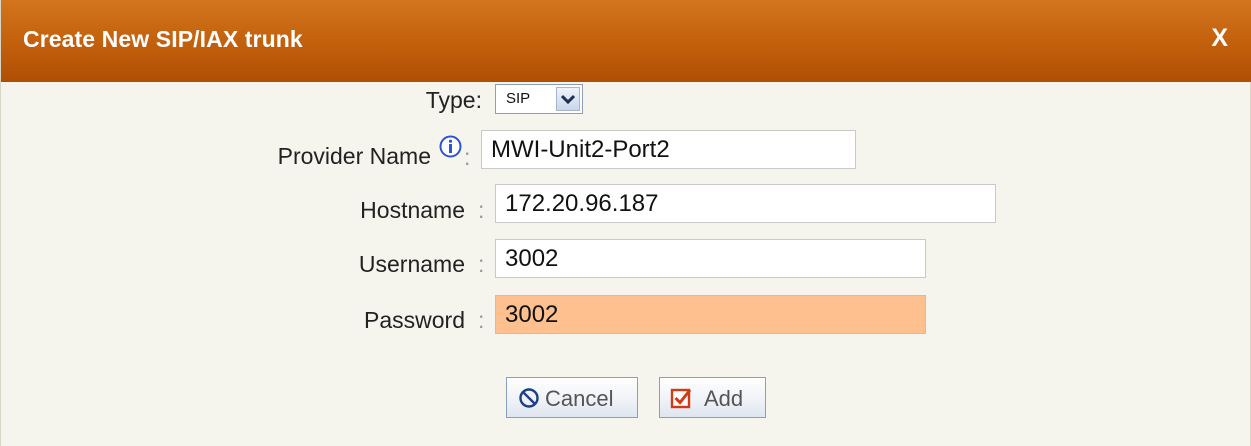 Image resolution: width=1251 pixels, height=446 pixels. What do you see at coordinates (354, 156) in the screenshot?
I see `provider-name-label: Provider Name` at bounding box center [354, 156].